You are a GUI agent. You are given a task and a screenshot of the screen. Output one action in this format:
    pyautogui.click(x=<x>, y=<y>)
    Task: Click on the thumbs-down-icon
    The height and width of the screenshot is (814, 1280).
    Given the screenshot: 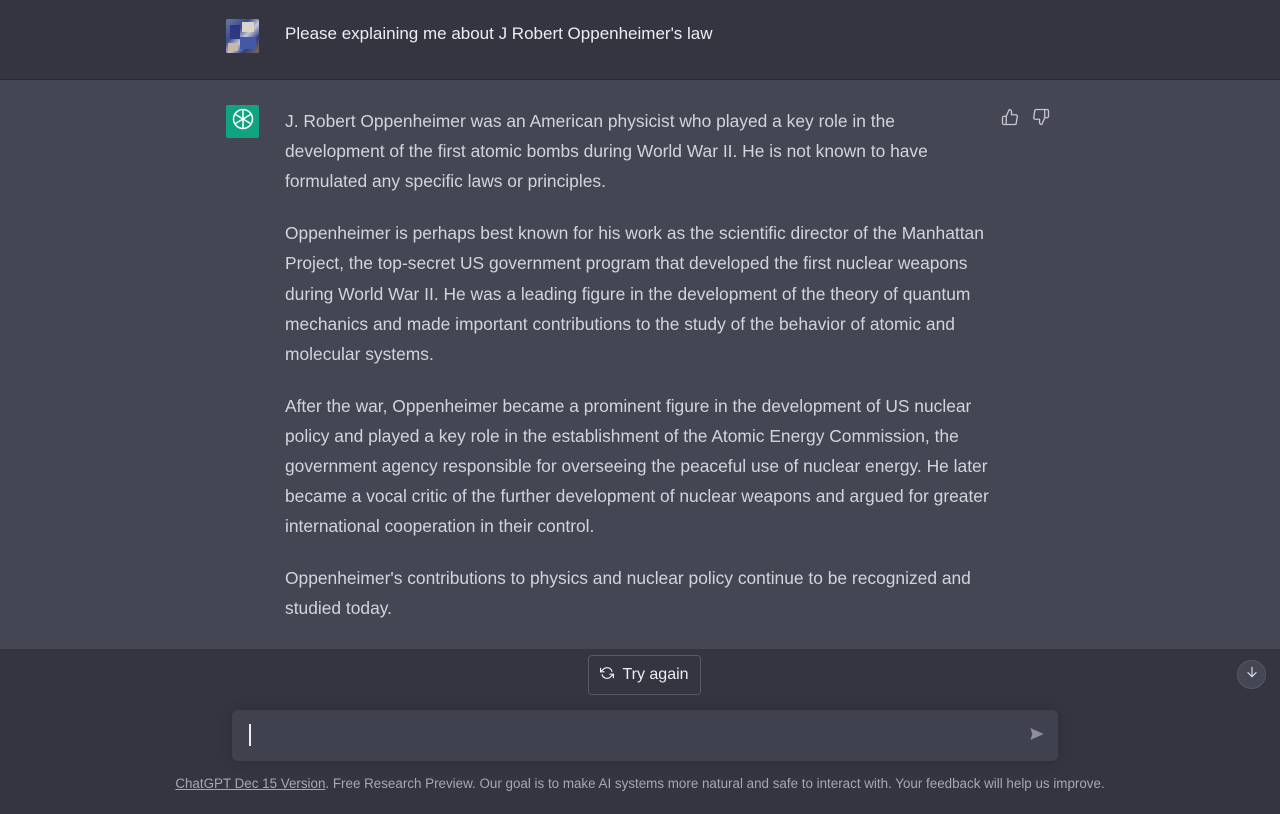 What is the action you would take?
    pyautogui.click(x=1041, y=119)
    